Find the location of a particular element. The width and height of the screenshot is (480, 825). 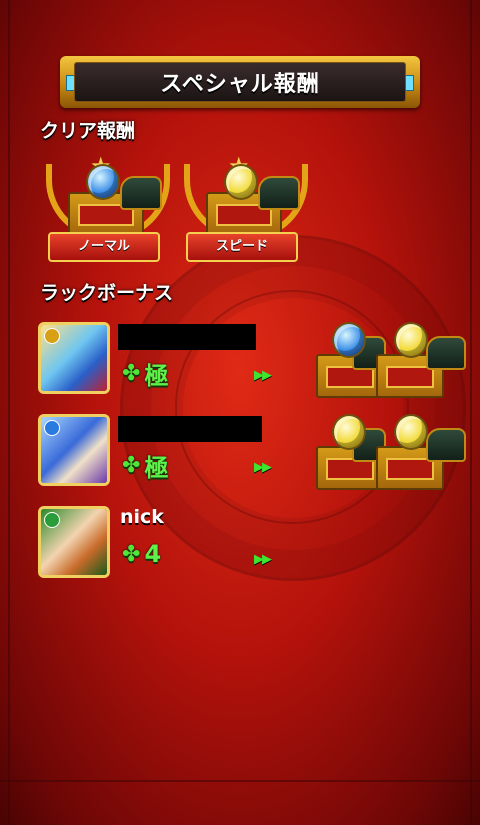

luck-value: ✤ 4 is located at coordinates (141, 554).